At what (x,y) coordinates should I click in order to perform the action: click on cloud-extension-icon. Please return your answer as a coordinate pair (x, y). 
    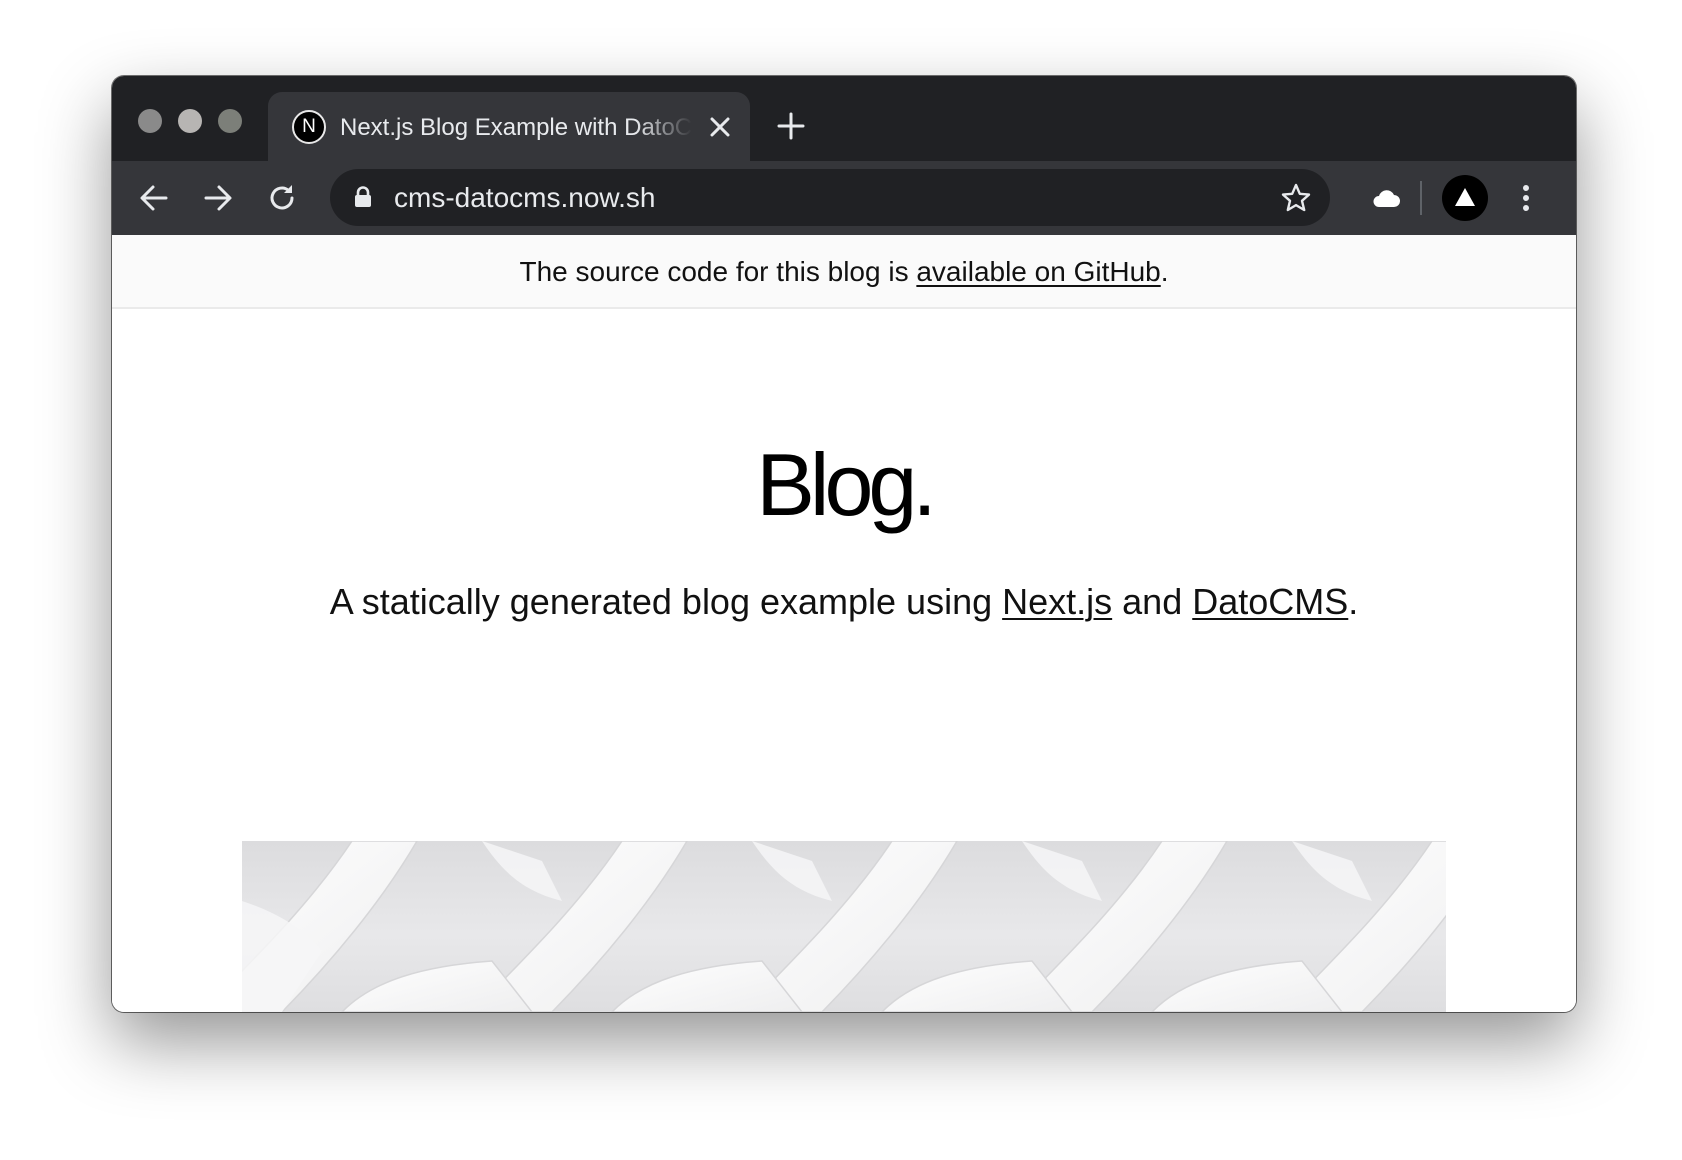
    Looking at the image, I should click on (1386, 198).